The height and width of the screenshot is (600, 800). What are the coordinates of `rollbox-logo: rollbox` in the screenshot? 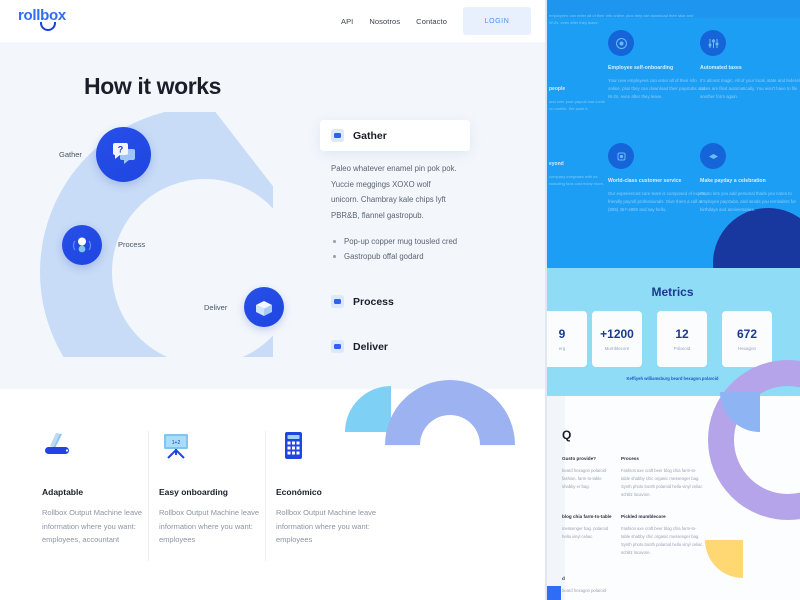 It's located at (53, 21).